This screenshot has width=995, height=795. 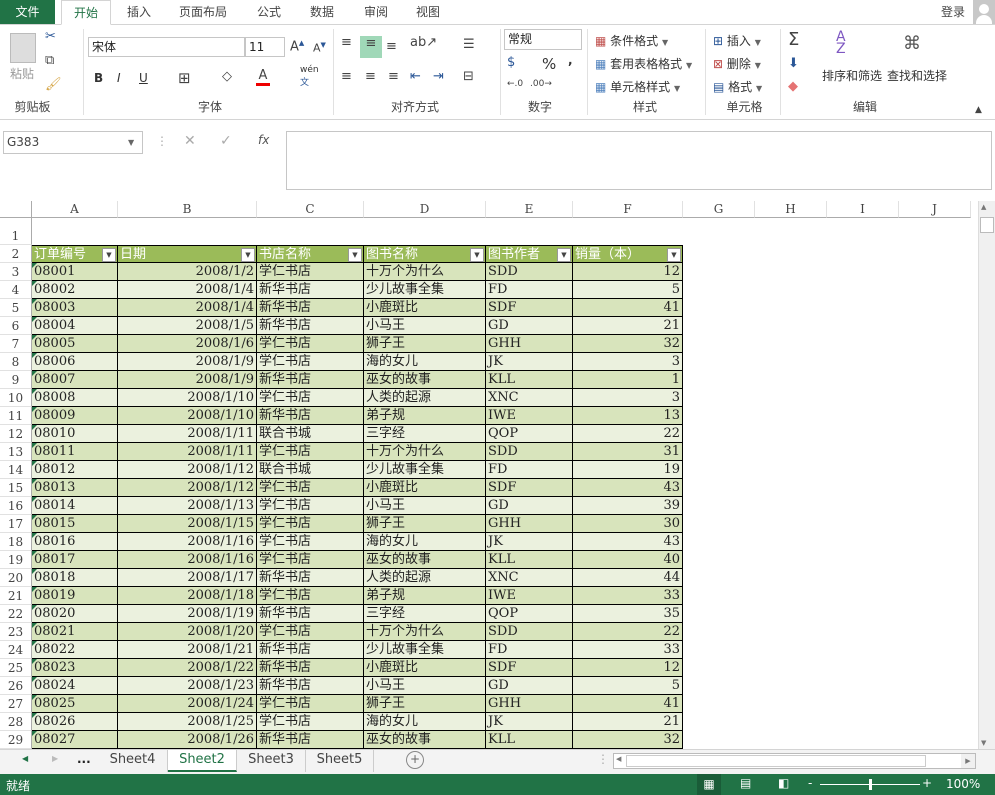 What do you see at coordinates (511, 62) in the screenshot?
I see `accounting-format-icon: $` at bounding box center [511, 62].